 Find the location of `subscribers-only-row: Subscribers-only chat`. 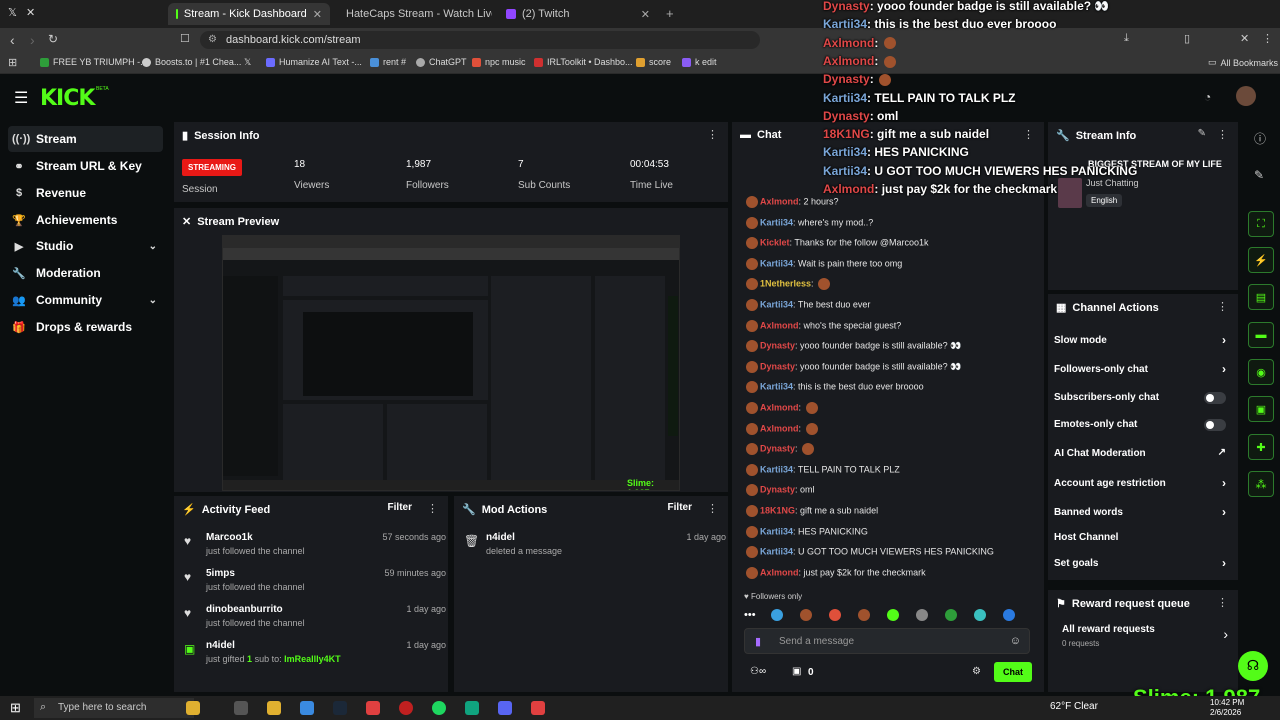

subscribers-only-row: Subscribers-only chat is located at coordinates (1144, 398).